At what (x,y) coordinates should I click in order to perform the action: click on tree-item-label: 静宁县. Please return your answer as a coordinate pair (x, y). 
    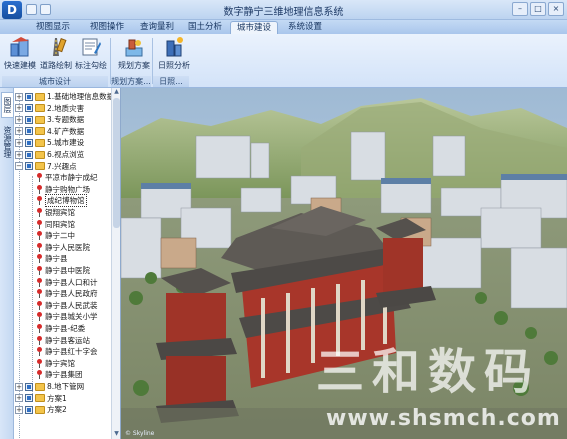
    Looking at the image, I should click on (56, 259).